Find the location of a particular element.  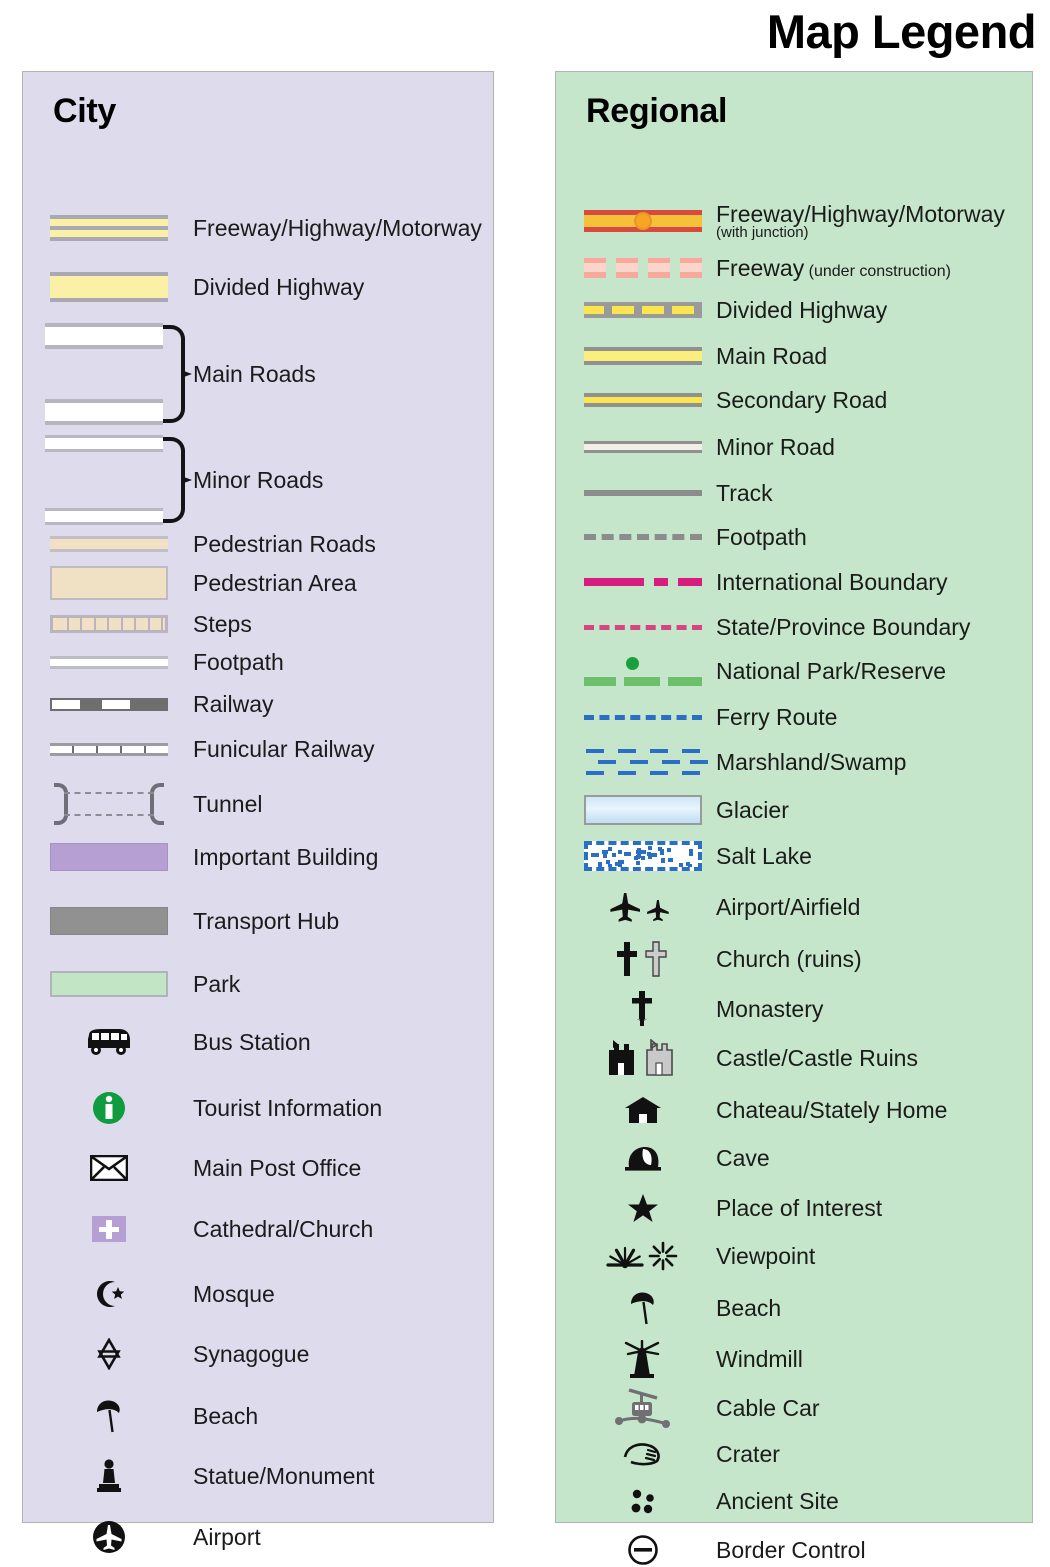

legend-row: Viewpoint is located at coordinates (794, 1256).